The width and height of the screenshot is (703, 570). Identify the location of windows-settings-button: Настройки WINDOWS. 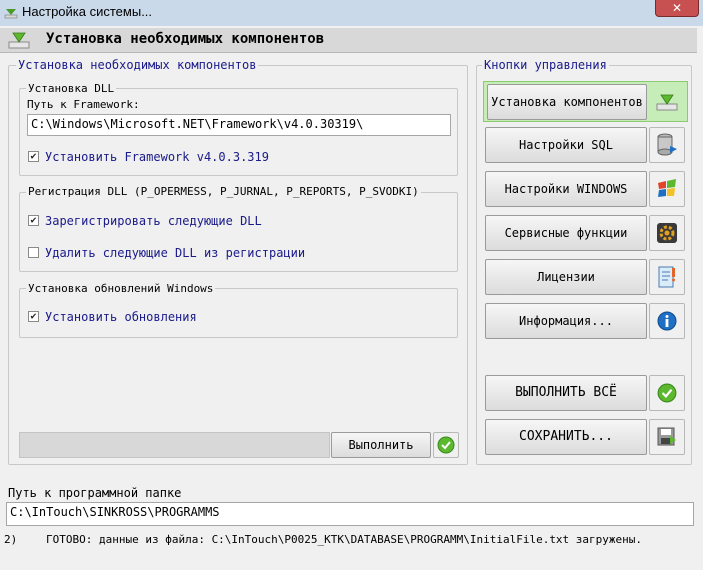
(566, 189).